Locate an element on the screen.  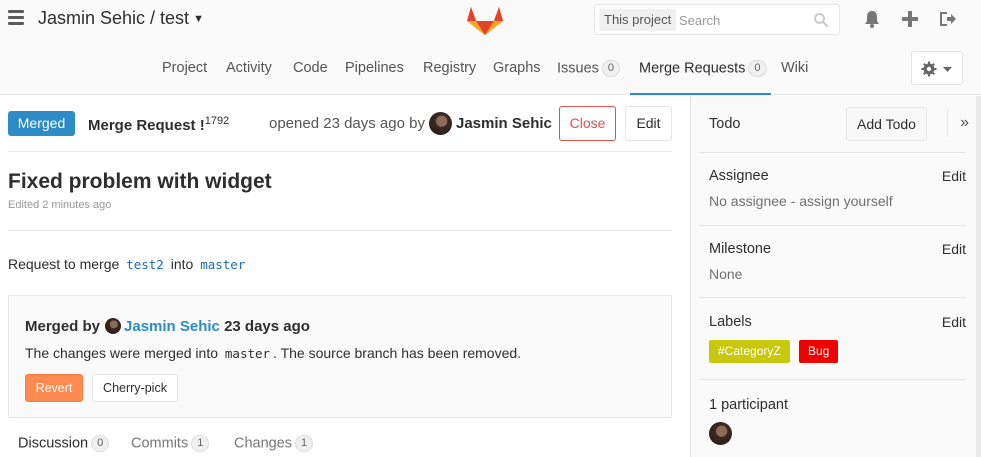
request-middle: into is located at coordinates (182, 264).